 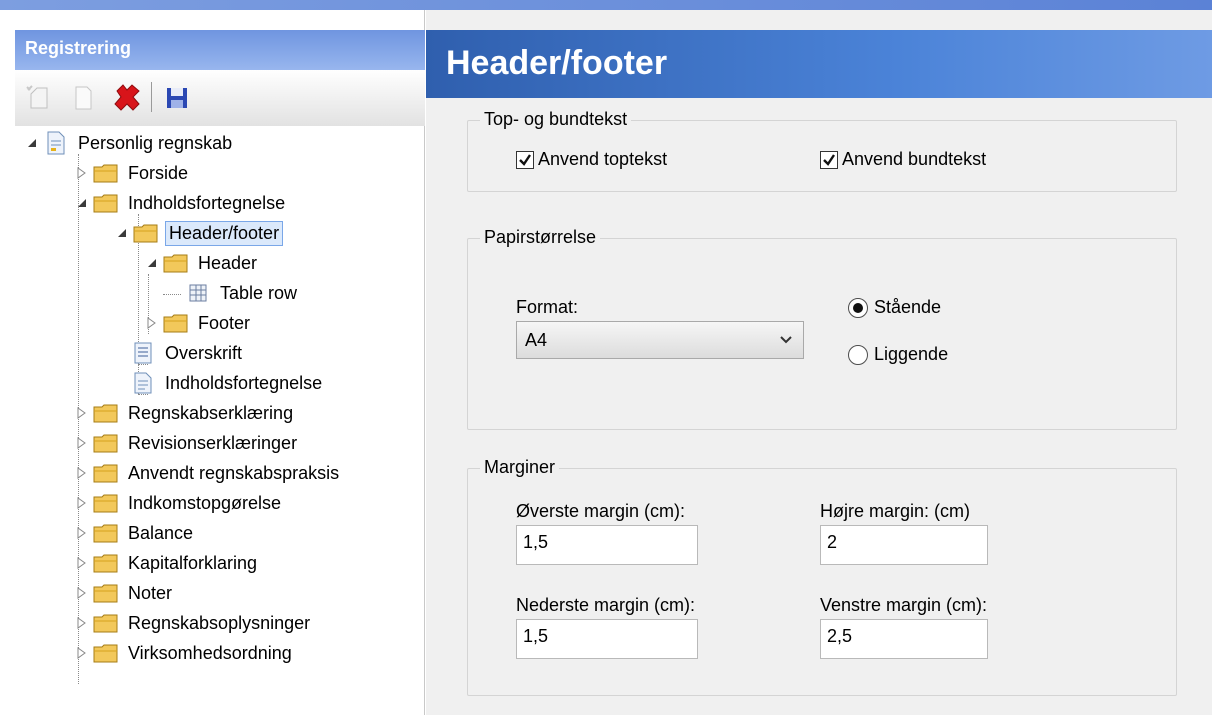 I want to click on tree-node-table-row: Table row, so click(x=242, y=293).